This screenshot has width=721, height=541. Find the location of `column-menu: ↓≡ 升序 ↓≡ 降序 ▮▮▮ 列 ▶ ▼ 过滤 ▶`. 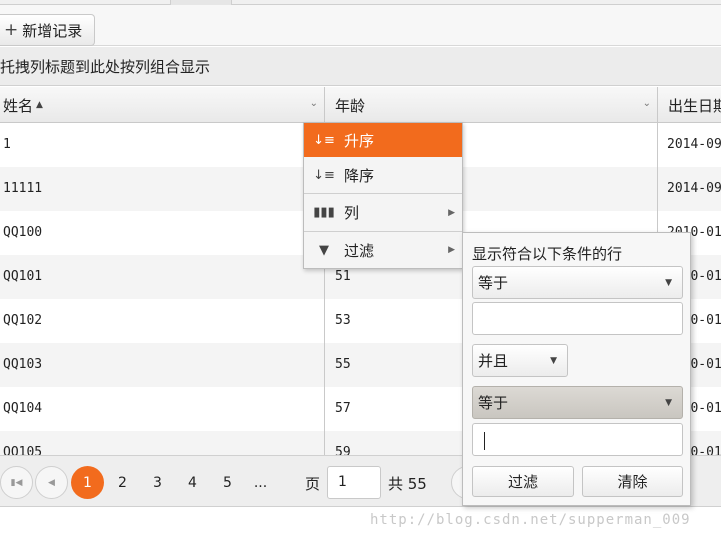

column-menu: ↓≡ 升序 ↓≡ 降序 ▮▮▮ 列 ▶ ▼ 过滤 ▶ is located at coordinates (383, 195).